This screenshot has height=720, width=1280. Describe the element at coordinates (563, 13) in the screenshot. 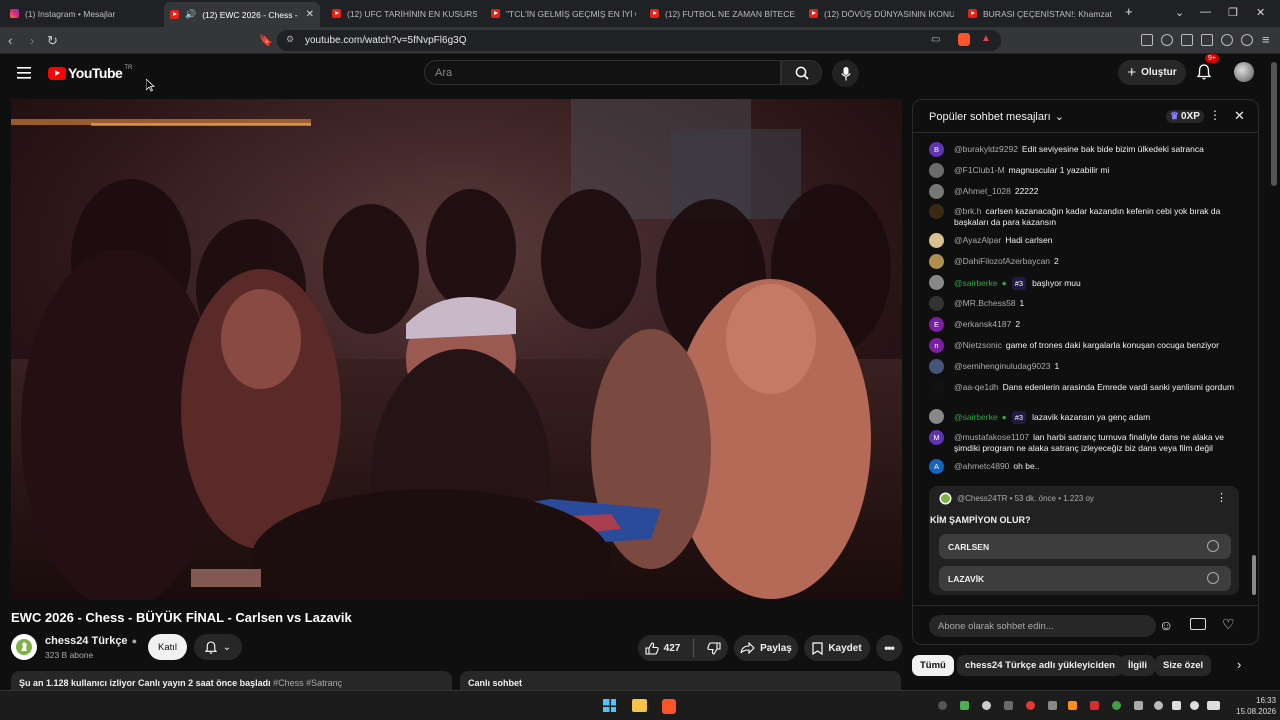

I see `browser-tab: "TCL'İN GELMİŞ GEÇMİŞ EN İYİ ORT` at that location.